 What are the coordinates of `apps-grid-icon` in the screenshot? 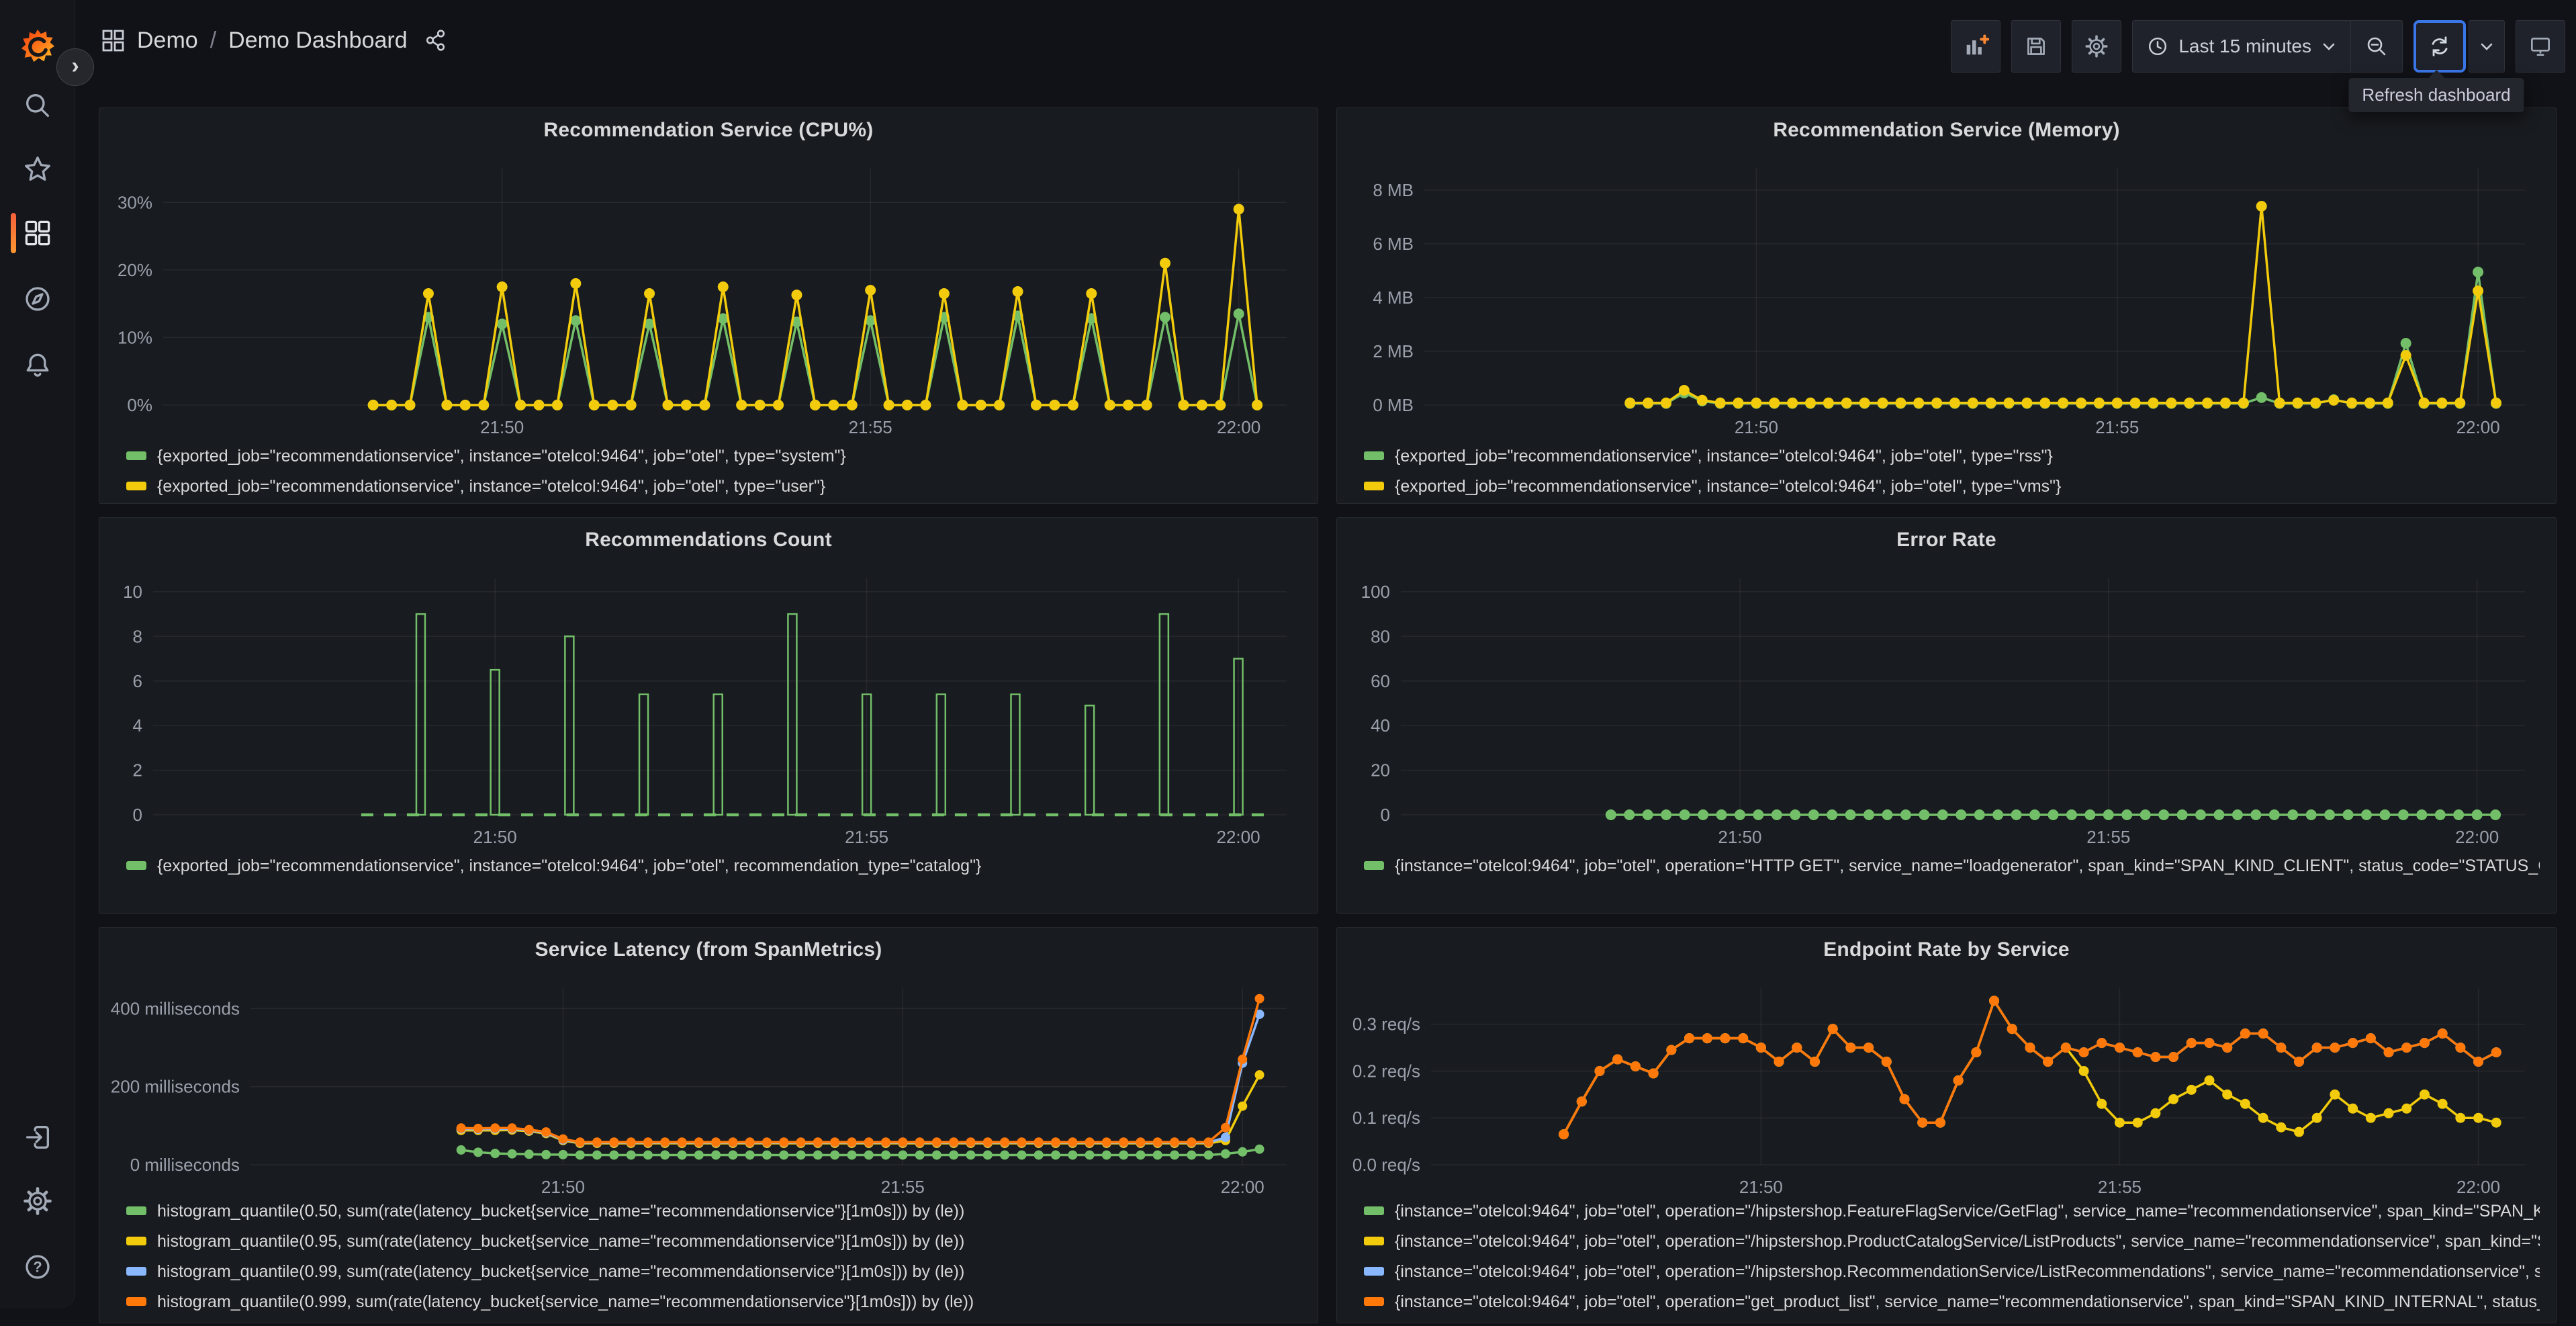 It's located at (113, 40).